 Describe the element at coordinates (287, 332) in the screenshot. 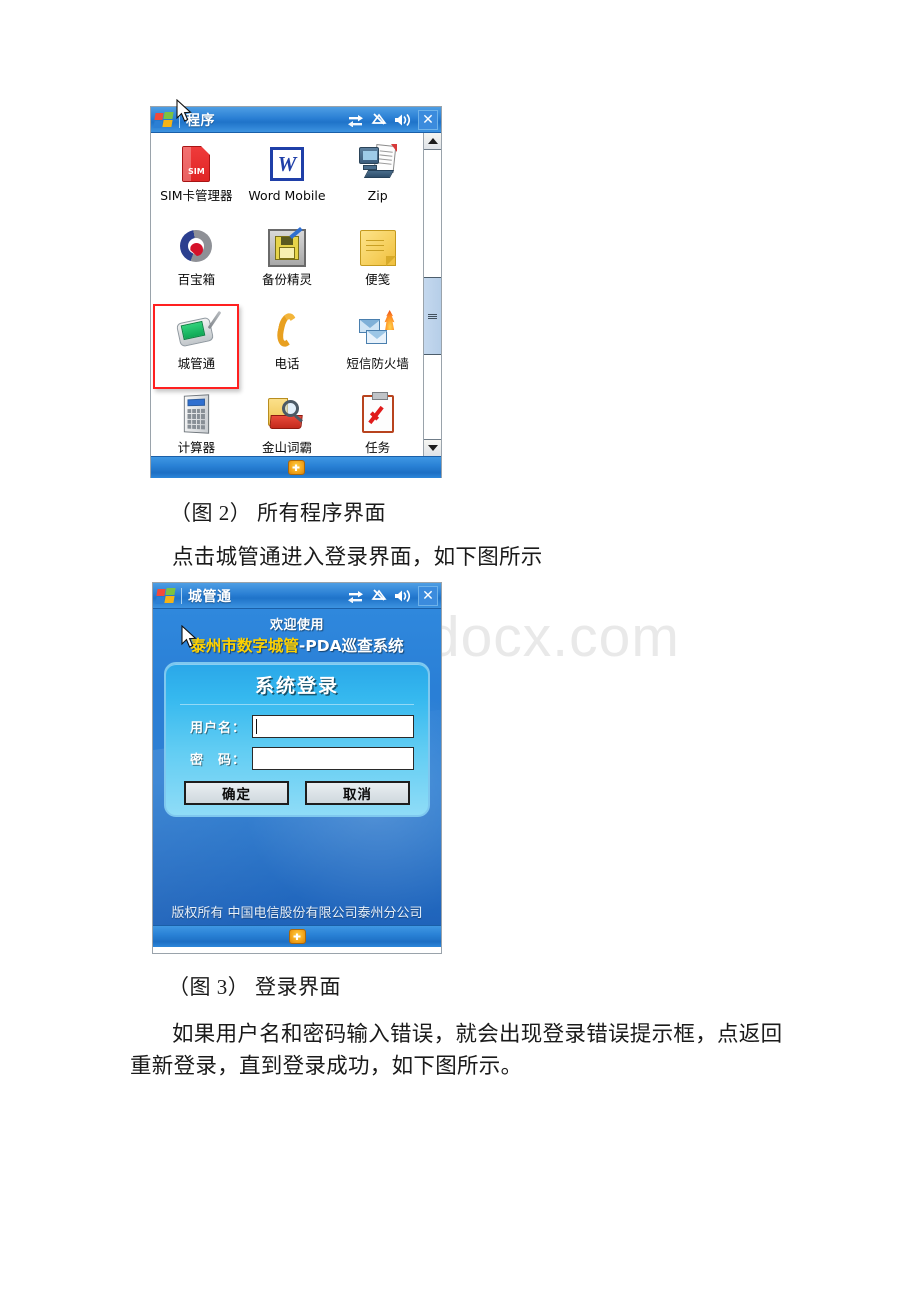

I see `phone-icon` at that location.